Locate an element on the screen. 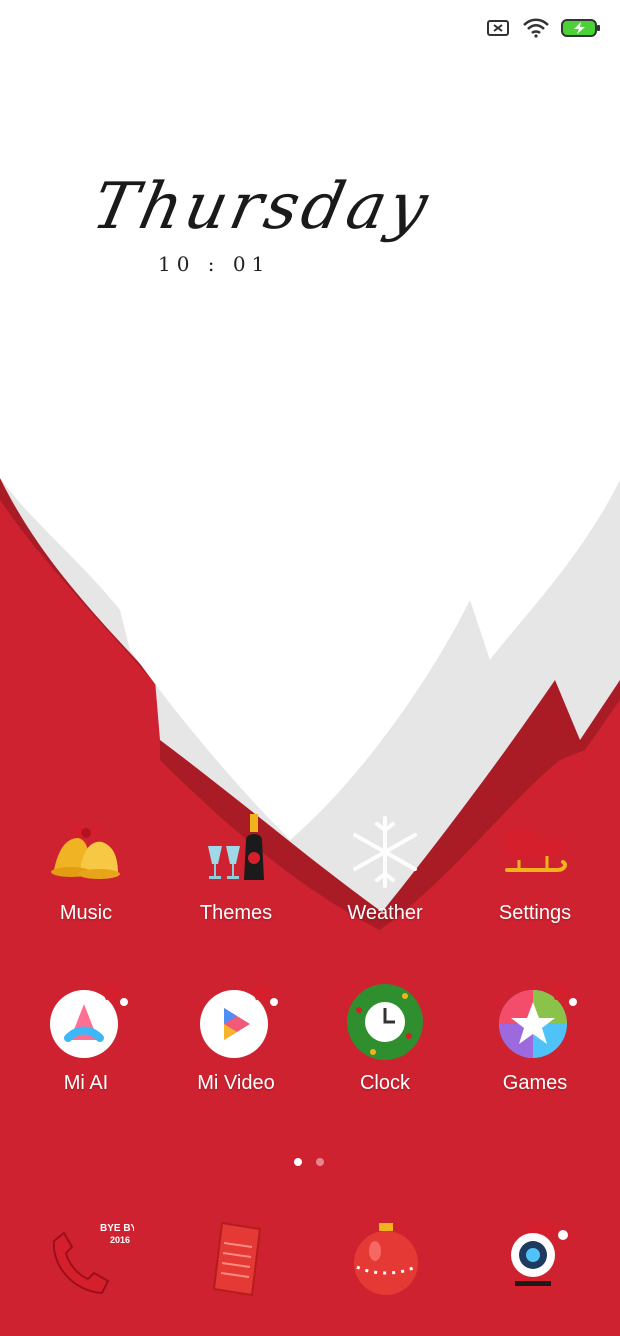 This screenshot has width=620, height=1336. page-dot-active is located at coordinates (298, 1162).